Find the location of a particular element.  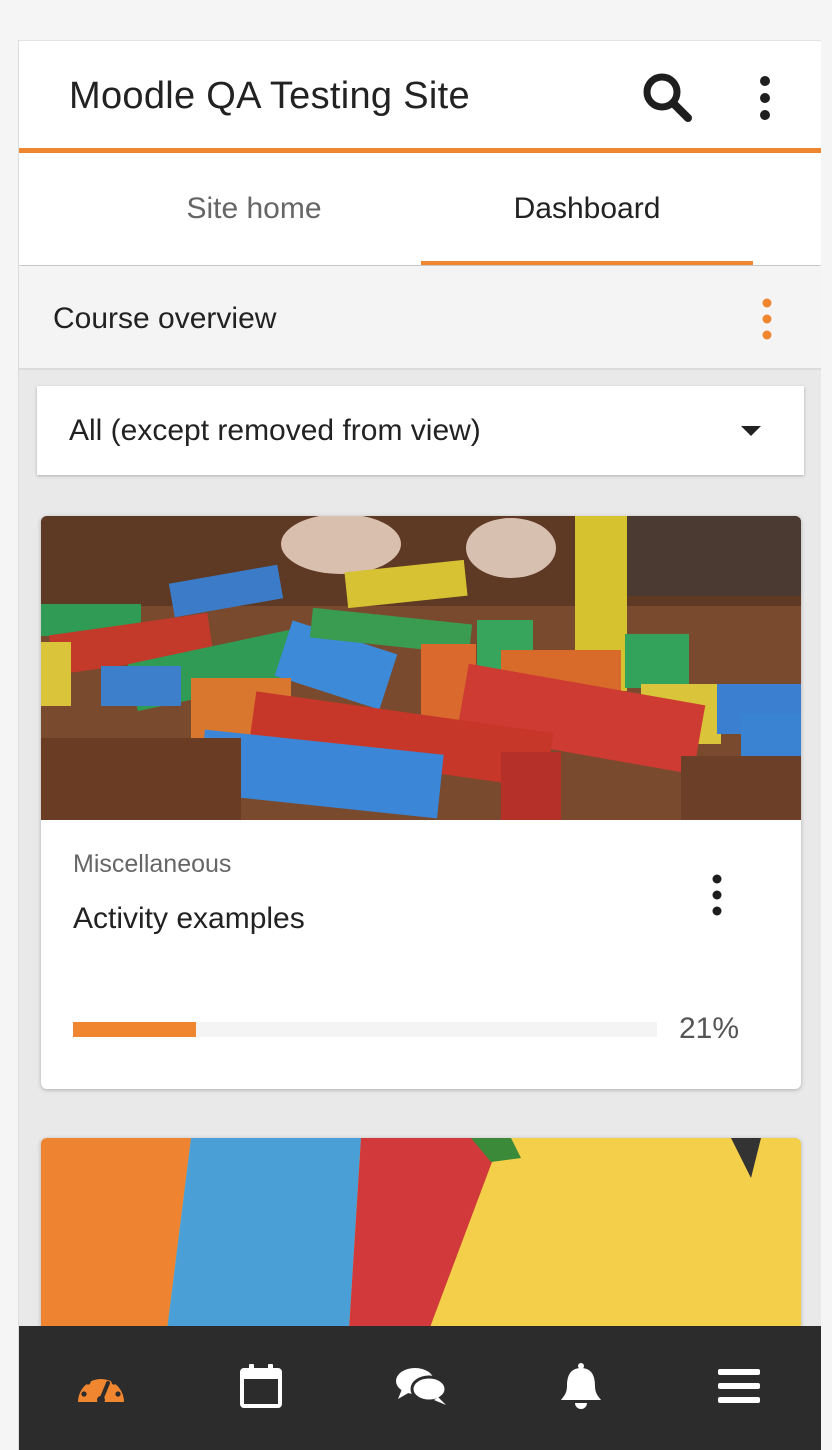

nav-notifications is located at coordinates (581, 1386).